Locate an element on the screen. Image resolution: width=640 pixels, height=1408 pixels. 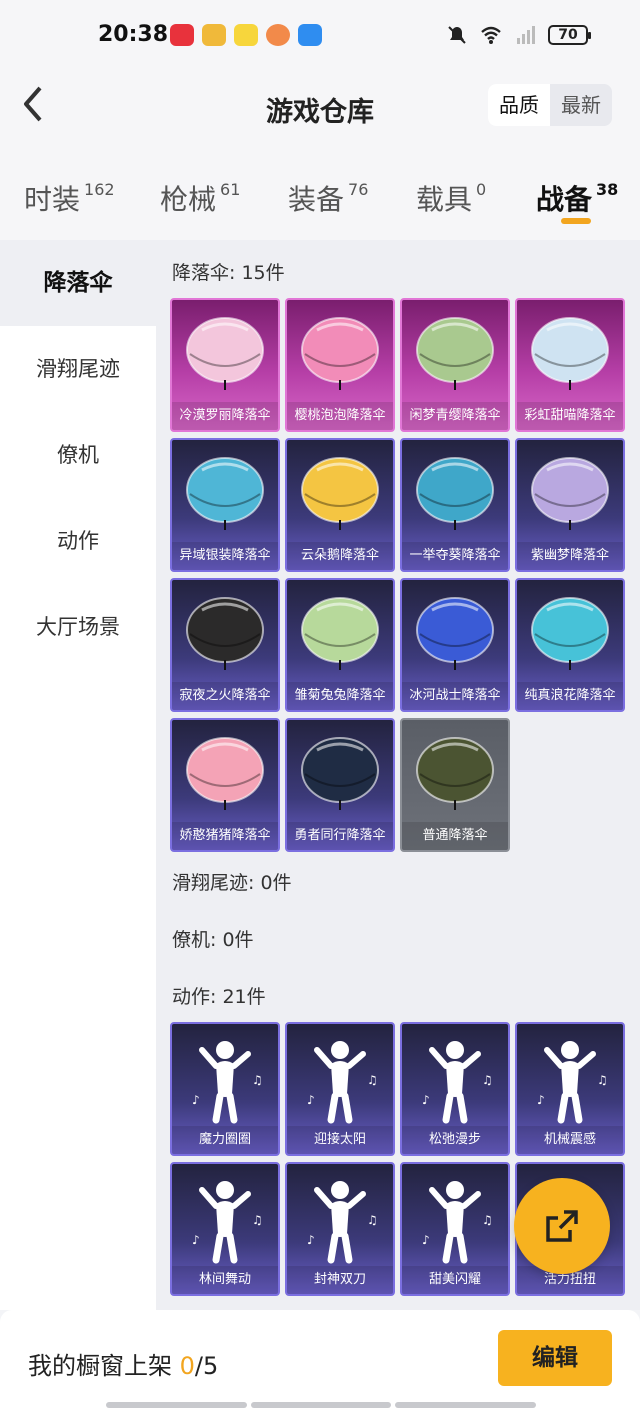
sort-toggle: 品质 最新 is located at coordinates (550, 105).